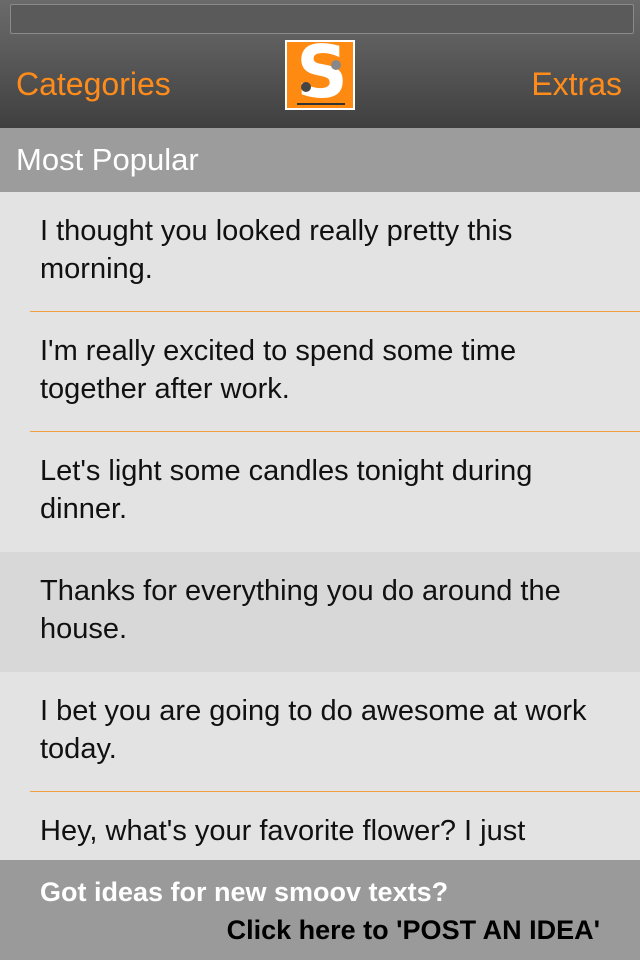  What do you see at coordinates (576, 84) in the screenshot?
I see `extras-button: Extras` at bounding box center [576, 84].